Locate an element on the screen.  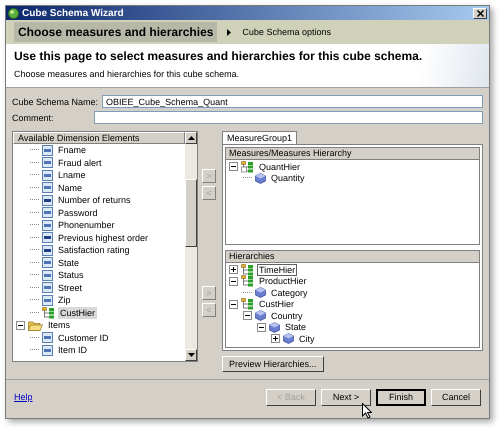
close-button is located at coordinates (480, 13).